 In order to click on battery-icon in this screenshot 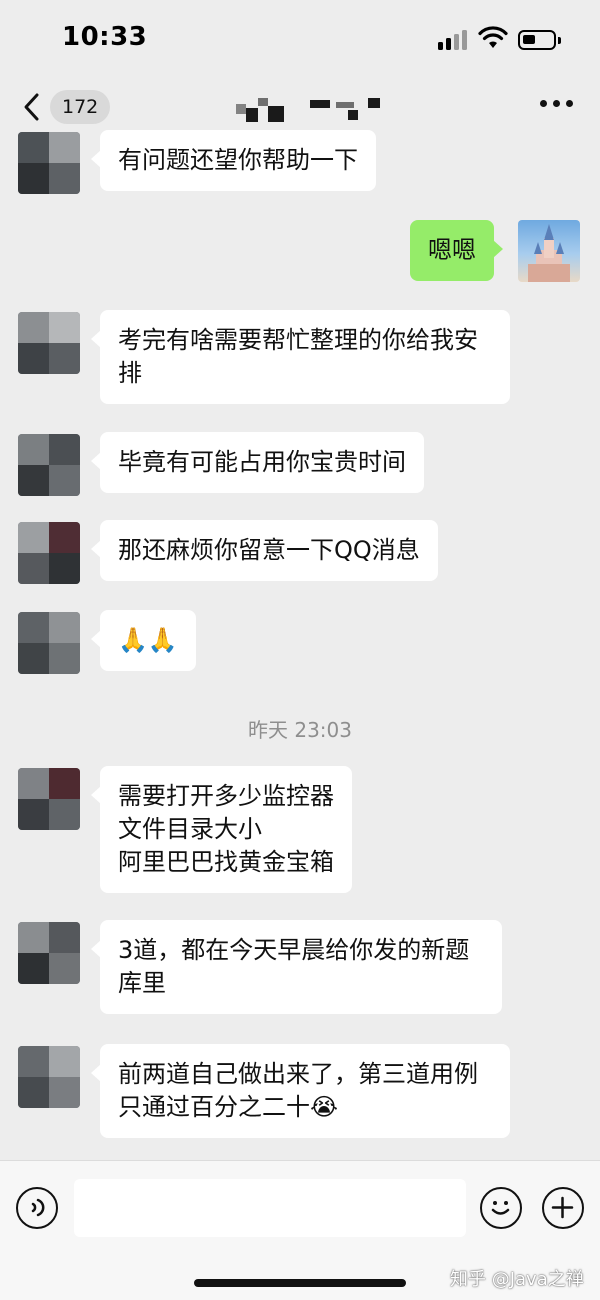, I will do `click(539, 40)`.